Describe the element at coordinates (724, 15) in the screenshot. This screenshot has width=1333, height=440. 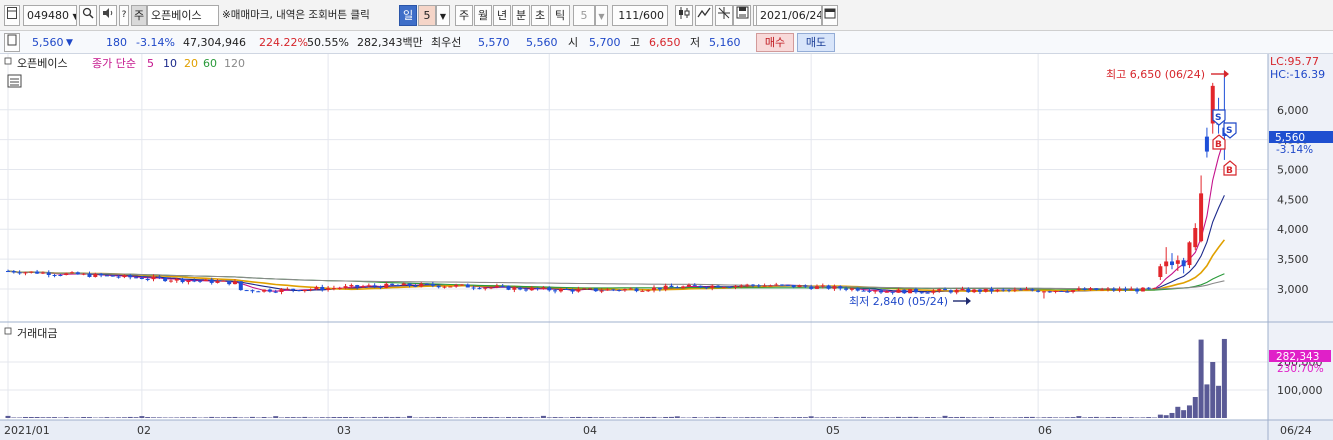
I see `crosshair-icon` at that location.